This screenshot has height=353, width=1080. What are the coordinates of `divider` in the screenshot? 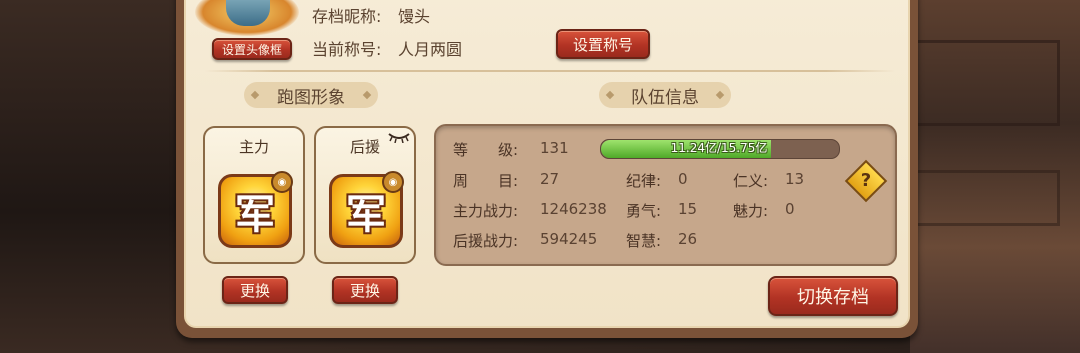 It's located at (550, 71).